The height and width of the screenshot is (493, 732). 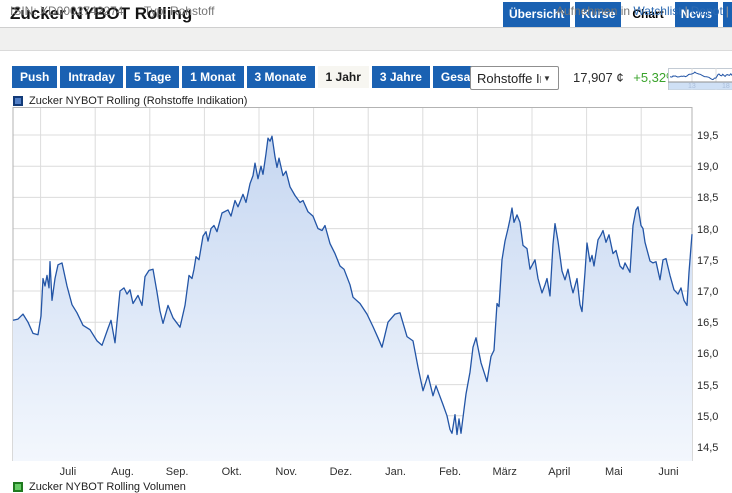 I want to click on isin-line: ISIN: XD0002742274 Typ: Rohstoff, so click(x=112, y=11).